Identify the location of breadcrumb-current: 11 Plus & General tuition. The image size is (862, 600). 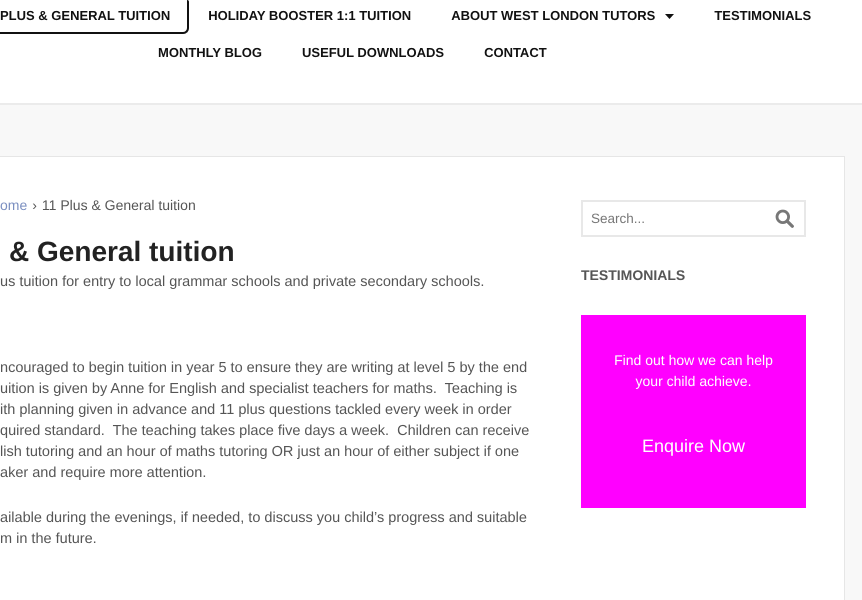
(119, 205).